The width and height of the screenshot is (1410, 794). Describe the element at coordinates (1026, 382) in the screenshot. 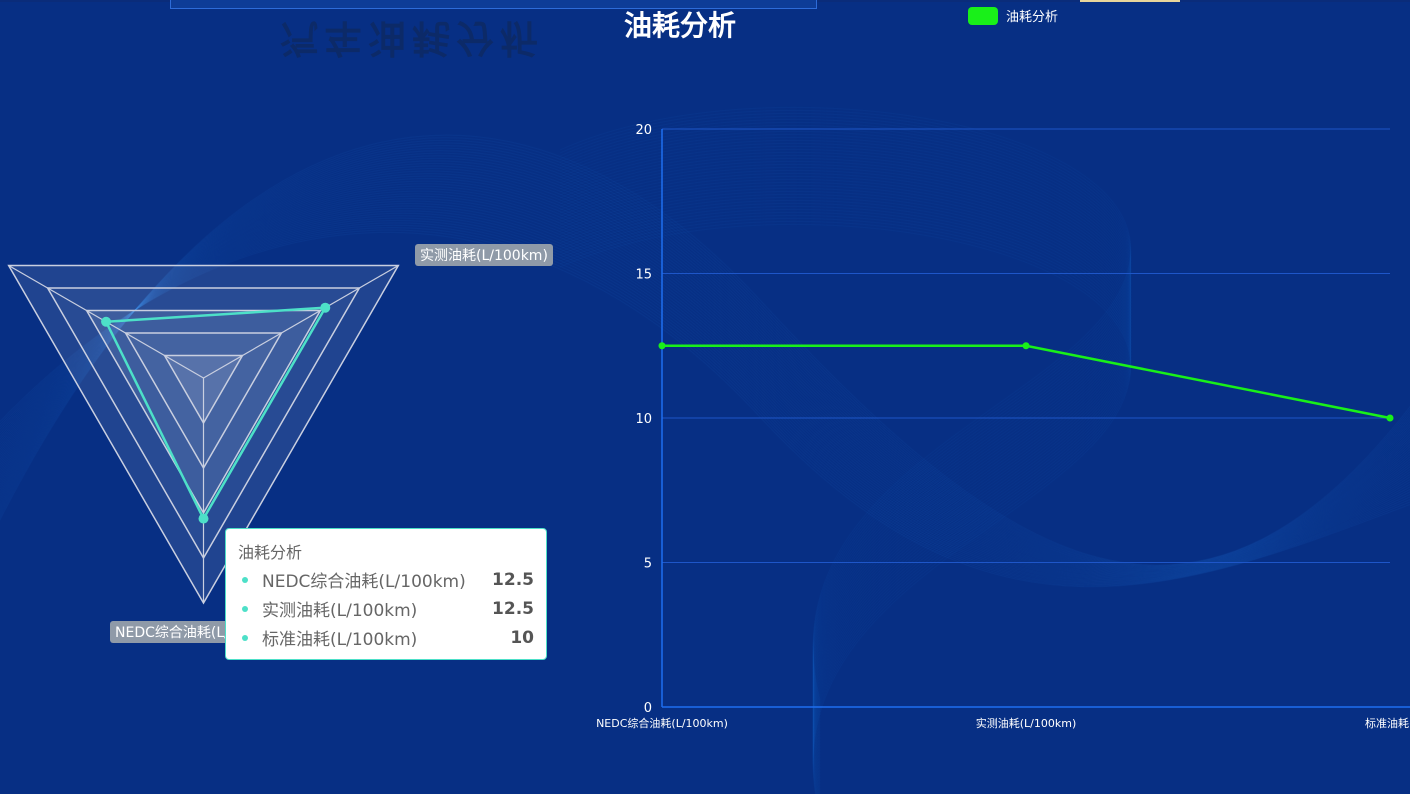

I see `line-series-path` at that location.